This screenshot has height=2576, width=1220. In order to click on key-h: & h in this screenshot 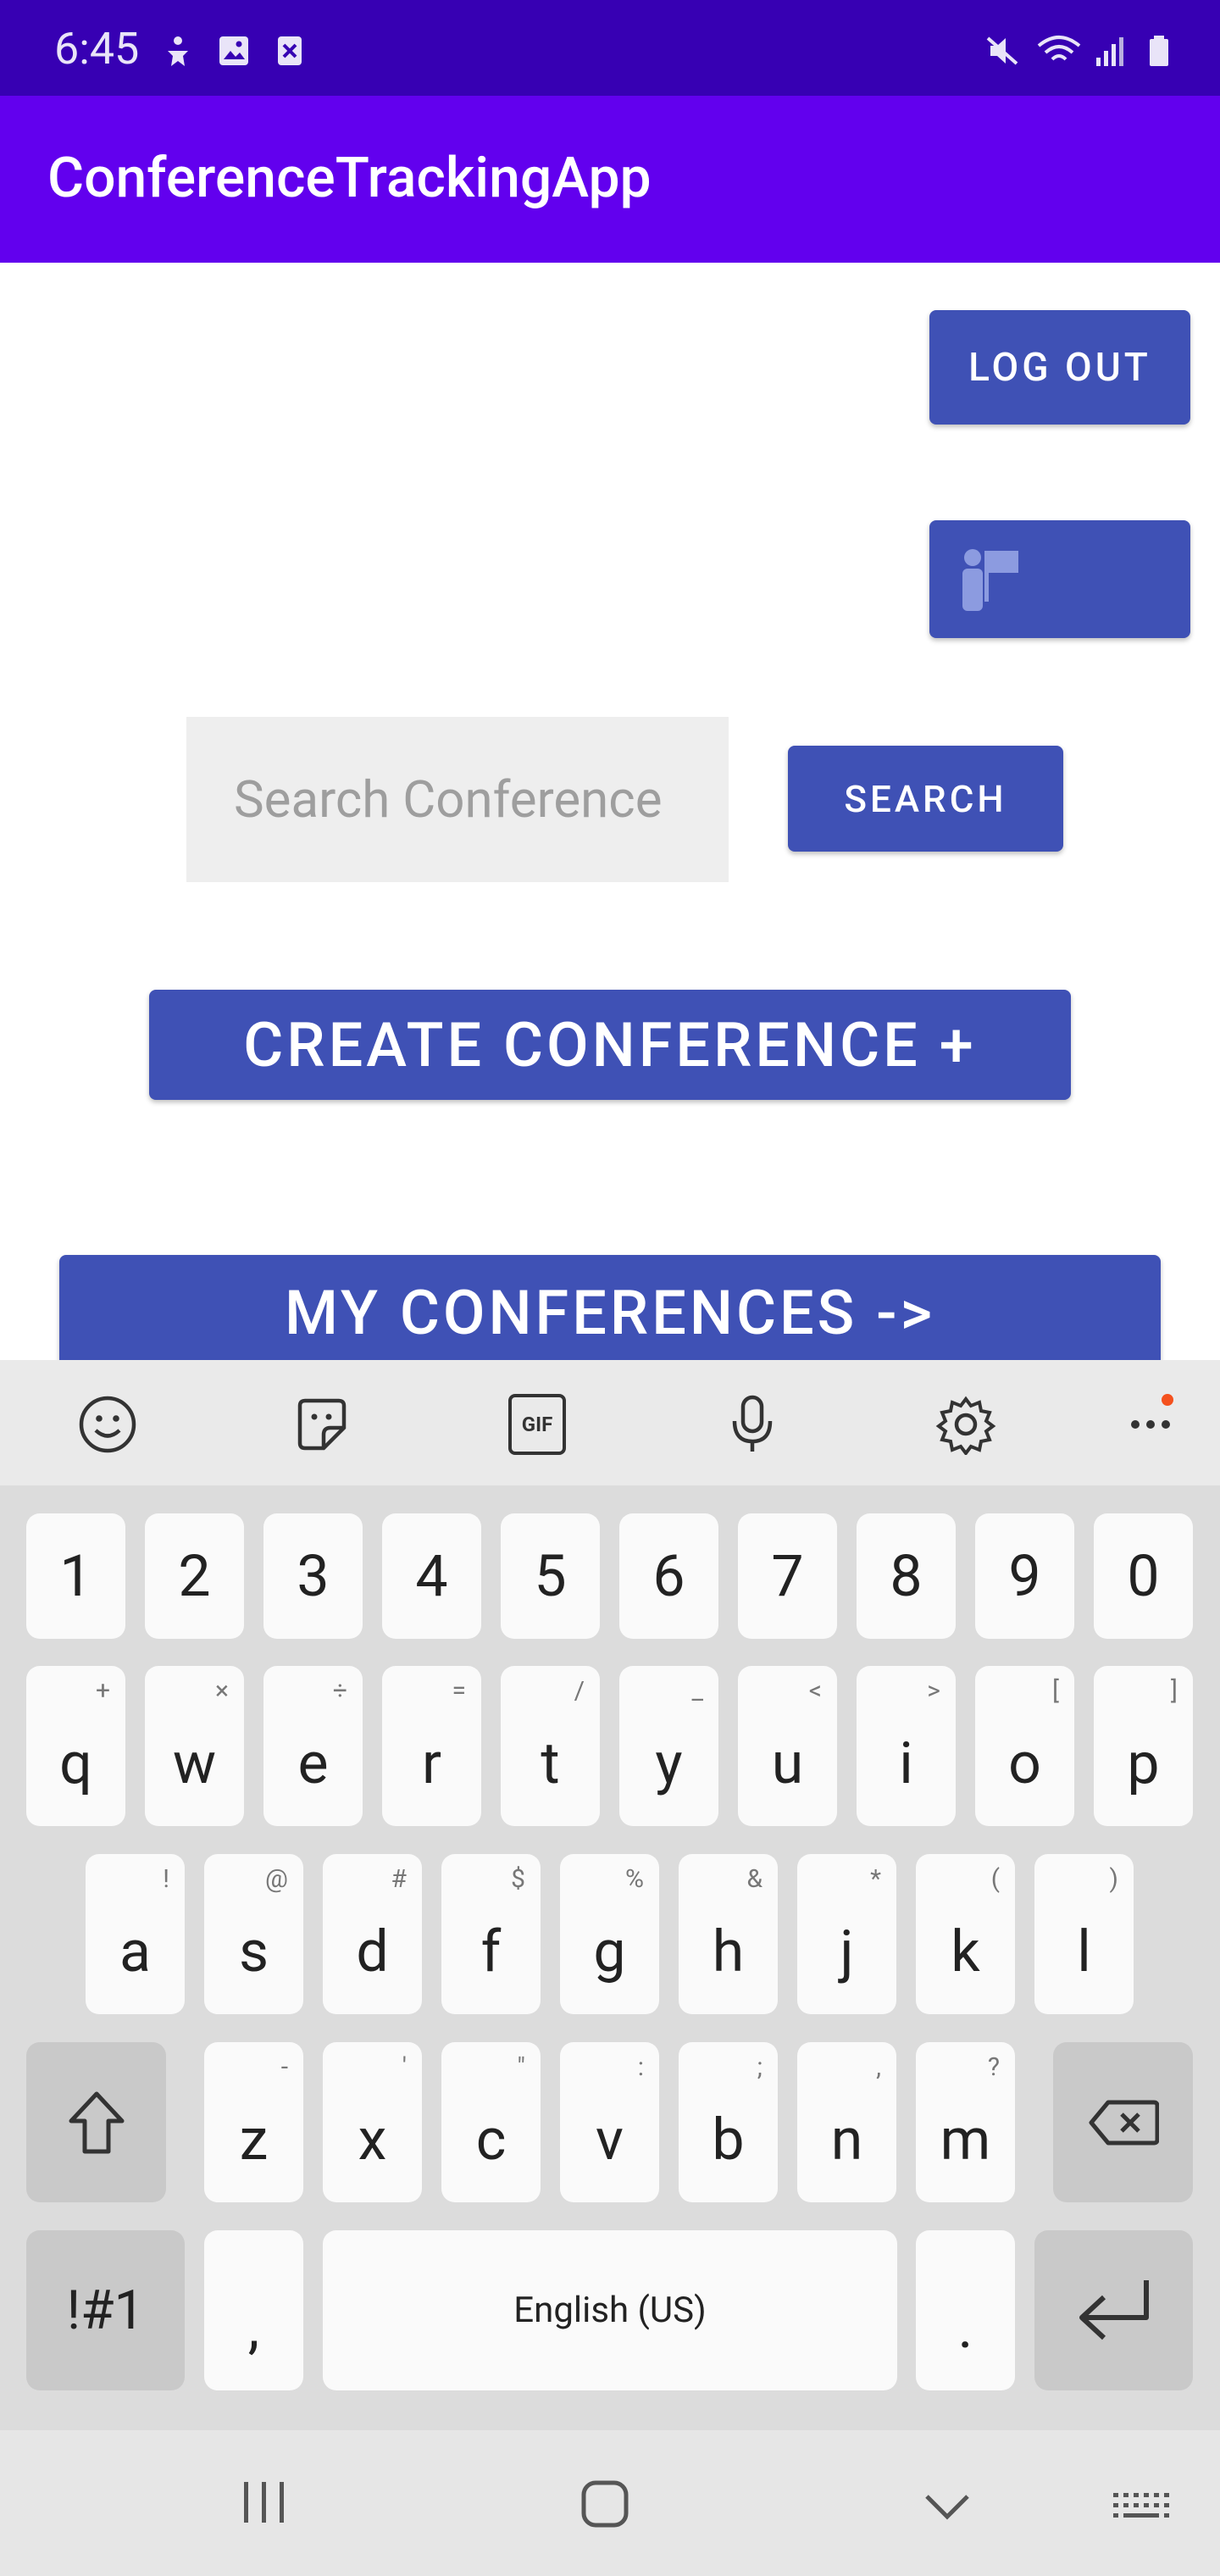, I will do `click(728, 1934)`.